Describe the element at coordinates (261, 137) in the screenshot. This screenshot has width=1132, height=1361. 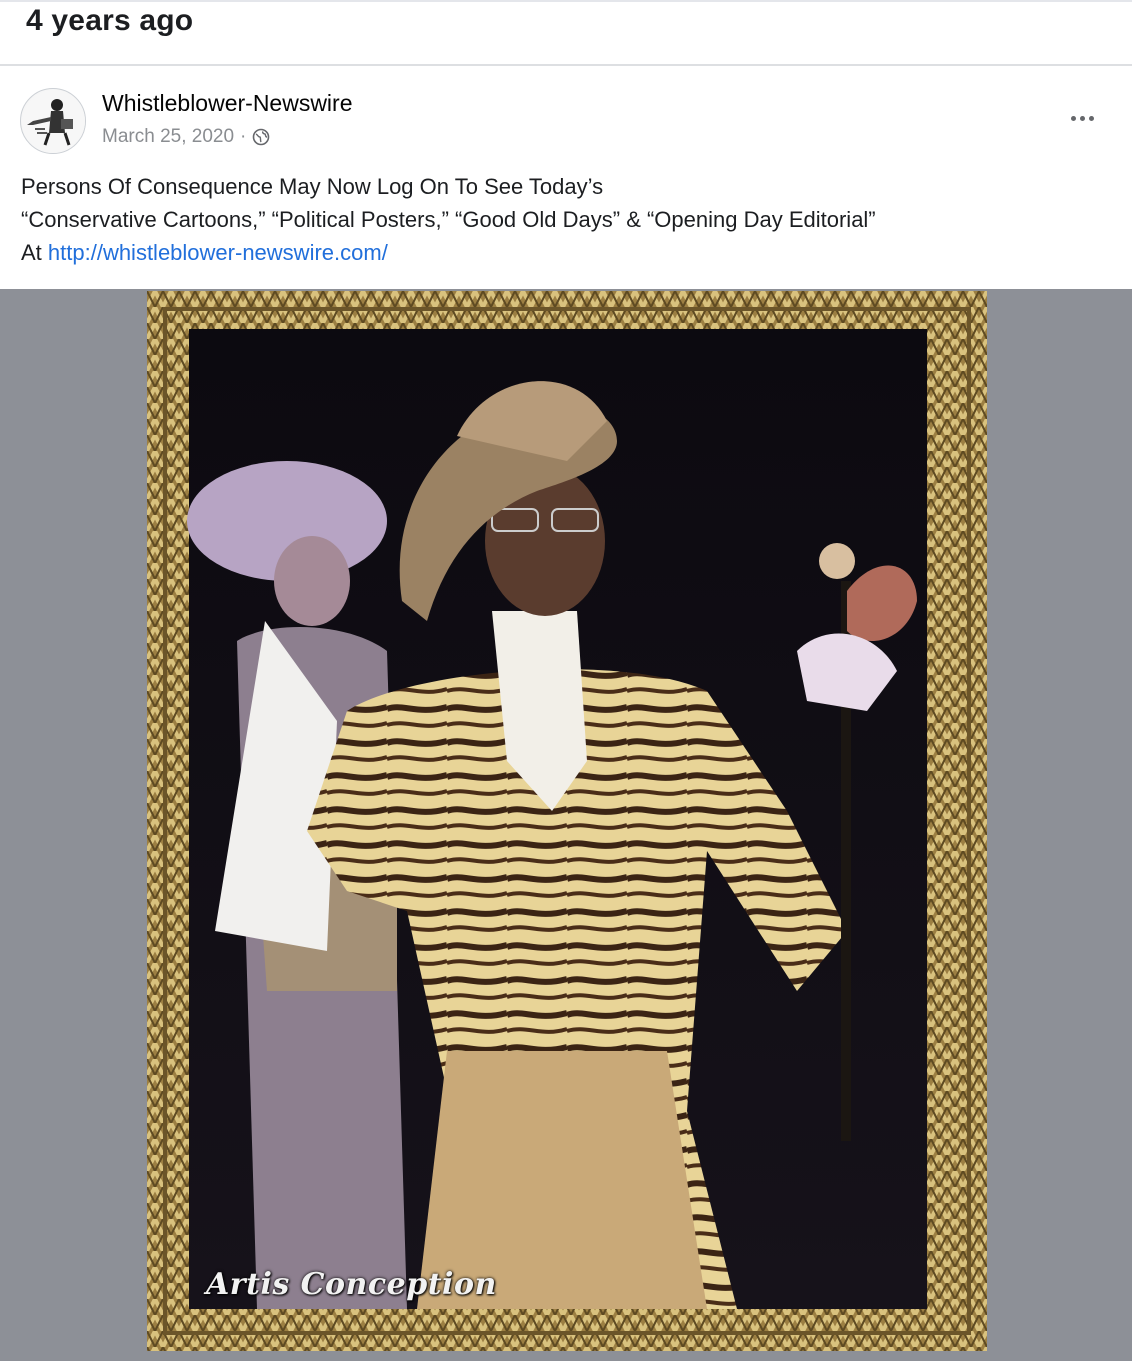
I see `globe-icon` at that location.